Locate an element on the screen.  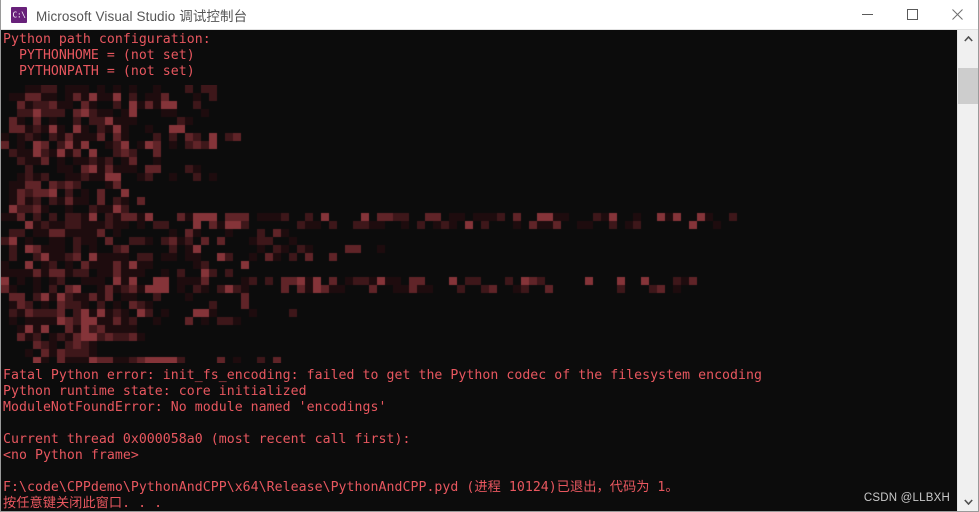
maximize-icon is located at coordinates (912, 14).